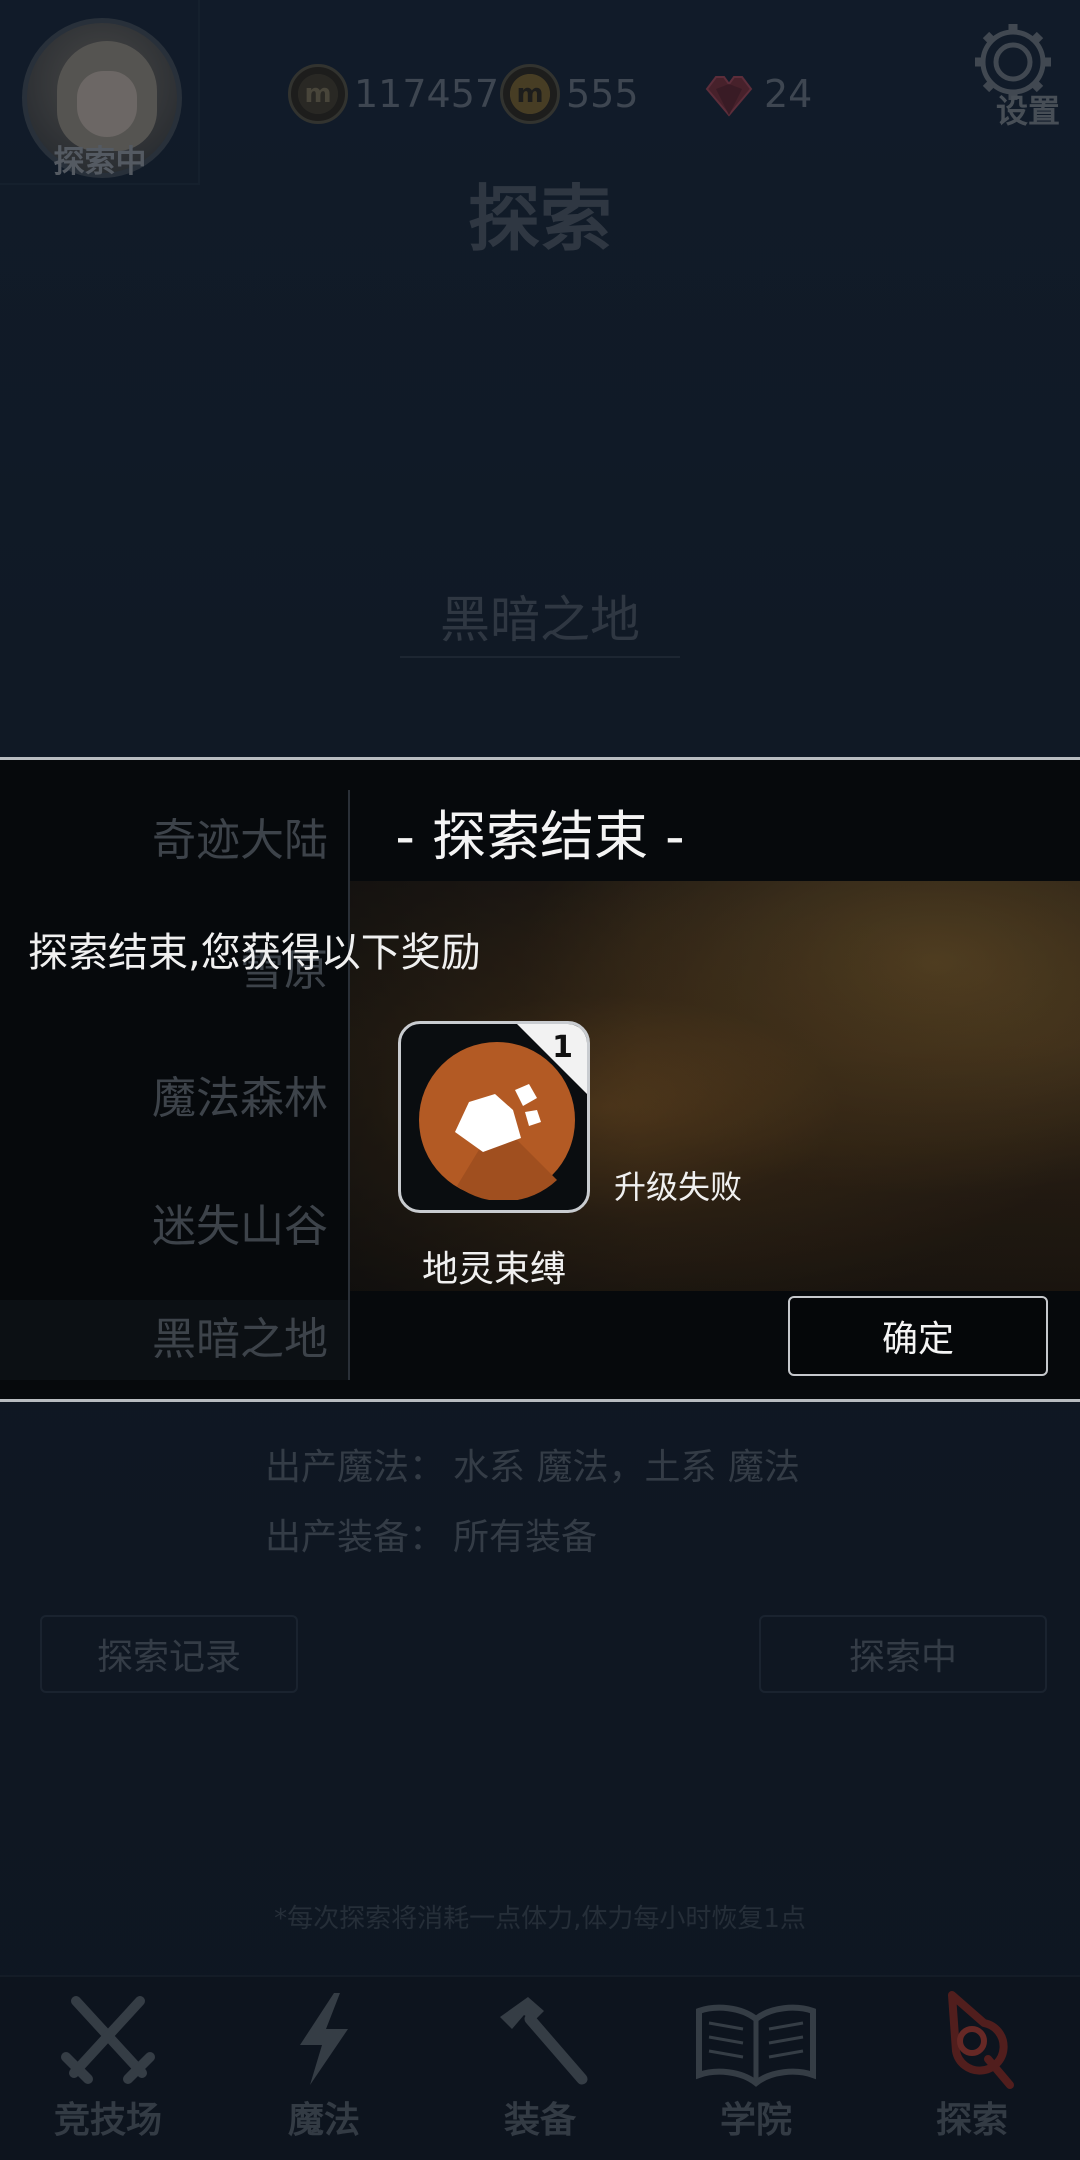 The height and width of the screenshot is (2160, 1080). I want to click on region-list-item-active: 黑暗之地, so click(174, 1340).